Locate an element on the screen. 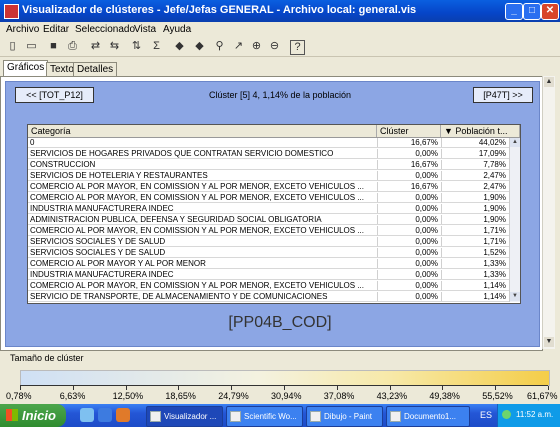 The image size is (560, 427). cluster-size-label: Tamaño de clúster is located at coordinates (47, 358).